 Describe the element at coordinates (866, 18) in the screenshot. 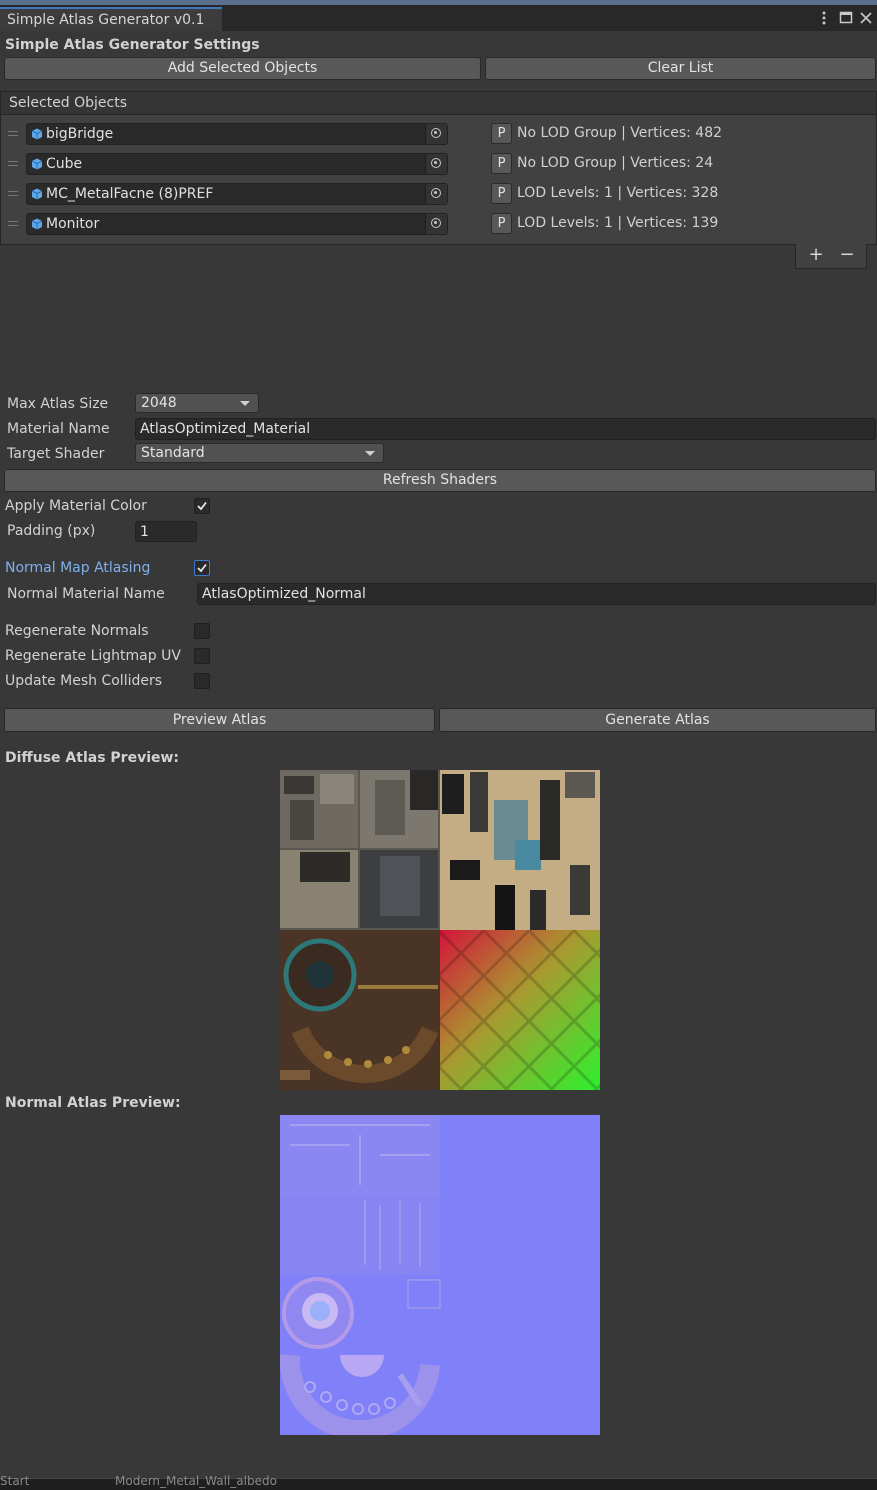

I see `close-icon` at that location.